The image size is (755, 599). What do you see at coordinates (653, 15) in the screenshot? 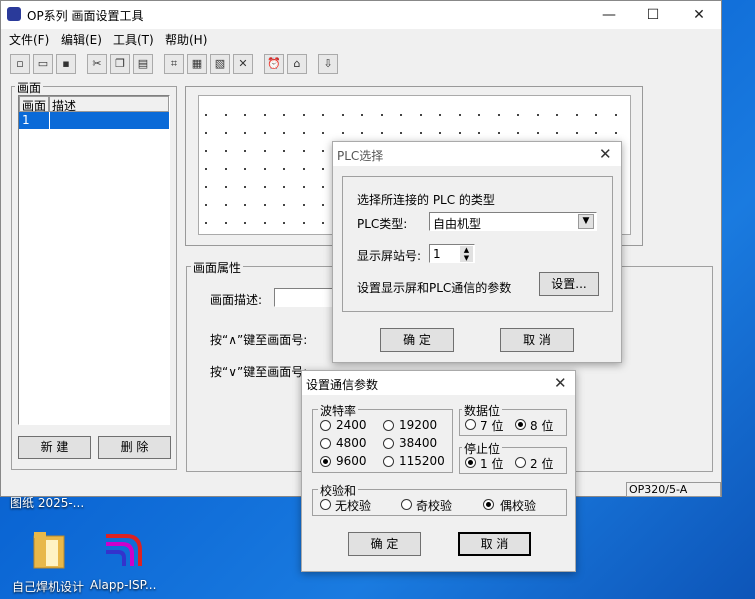
I see `maximize-button: ☐` at bounding box center [653, 15].